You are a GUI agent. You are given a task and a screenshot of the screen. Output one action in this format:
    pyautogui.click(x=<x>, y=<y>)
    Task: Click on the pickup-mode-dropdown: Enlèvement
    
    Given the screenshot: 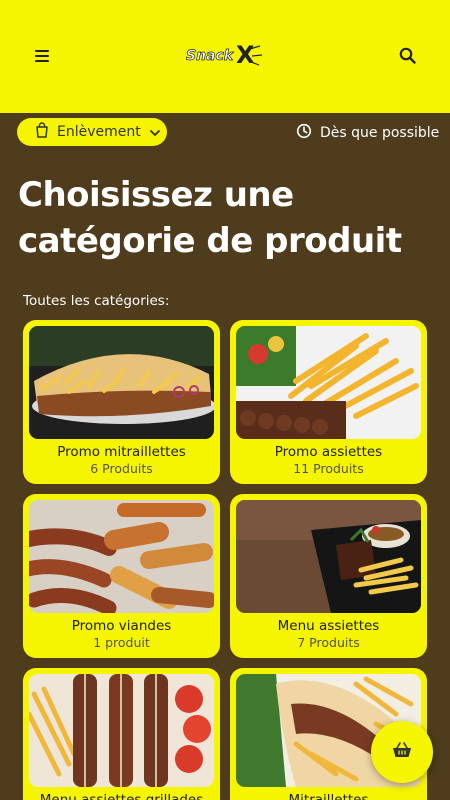 What is the action you would take?
    pyautogui.click(x=92, y=132)
    